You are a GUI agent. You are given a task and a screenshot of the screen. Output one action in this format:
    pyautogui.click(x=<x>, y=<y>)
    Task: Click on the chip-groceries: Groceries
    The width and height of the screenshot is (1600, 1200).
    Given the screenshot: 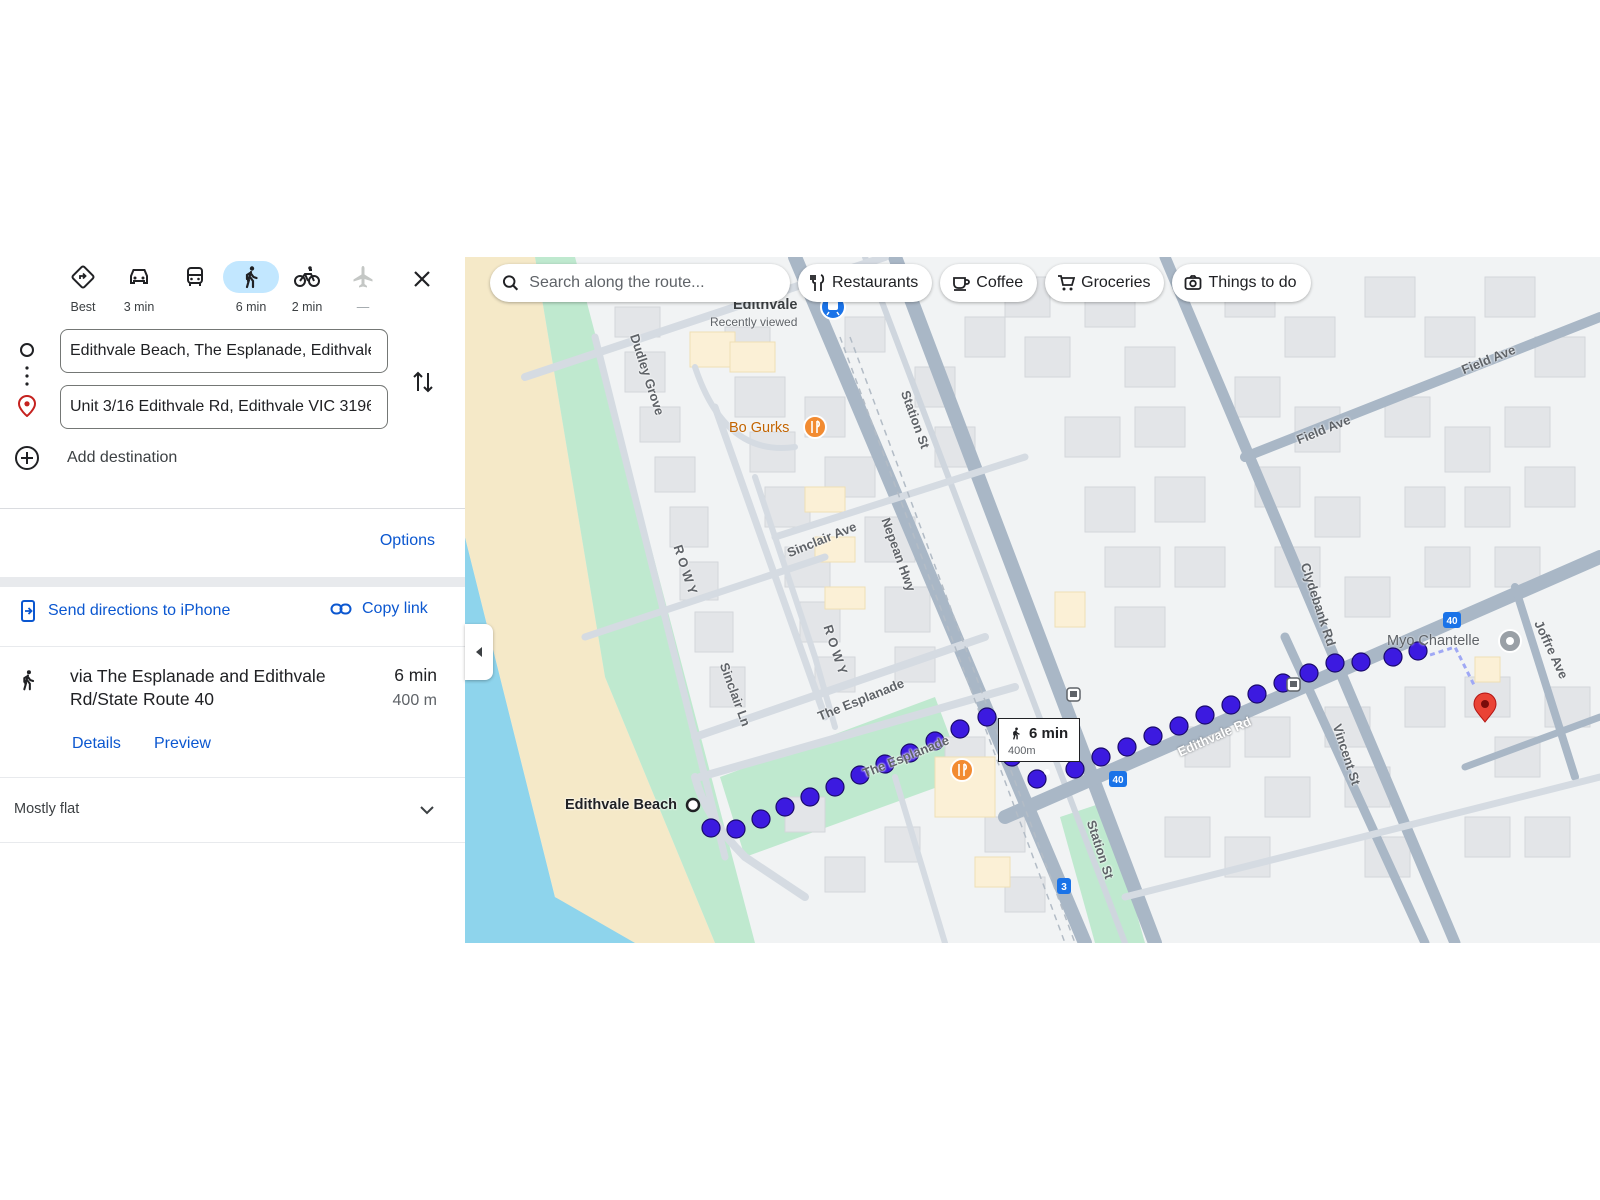 What is the action you would take?
    pyautogui.click(x=1105, y=283)
    